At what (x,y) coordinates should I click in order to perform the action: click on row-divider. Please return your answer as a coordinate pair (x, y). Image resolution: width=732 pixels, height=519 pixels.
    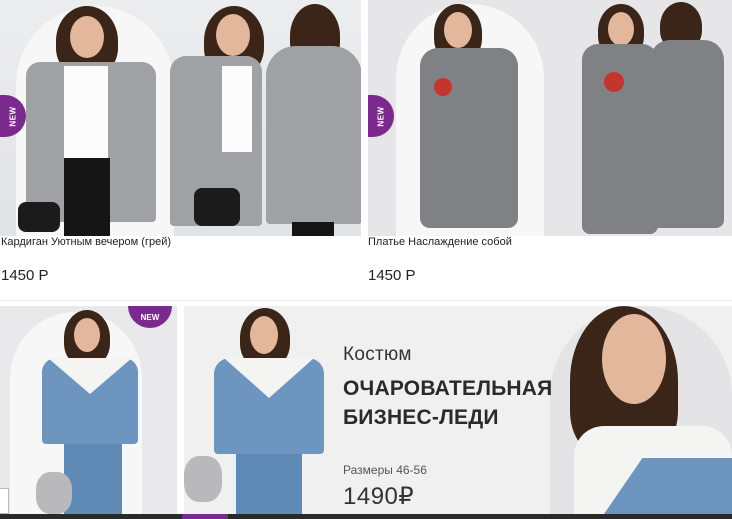
    Looking at the image, I should click on (366, 300).